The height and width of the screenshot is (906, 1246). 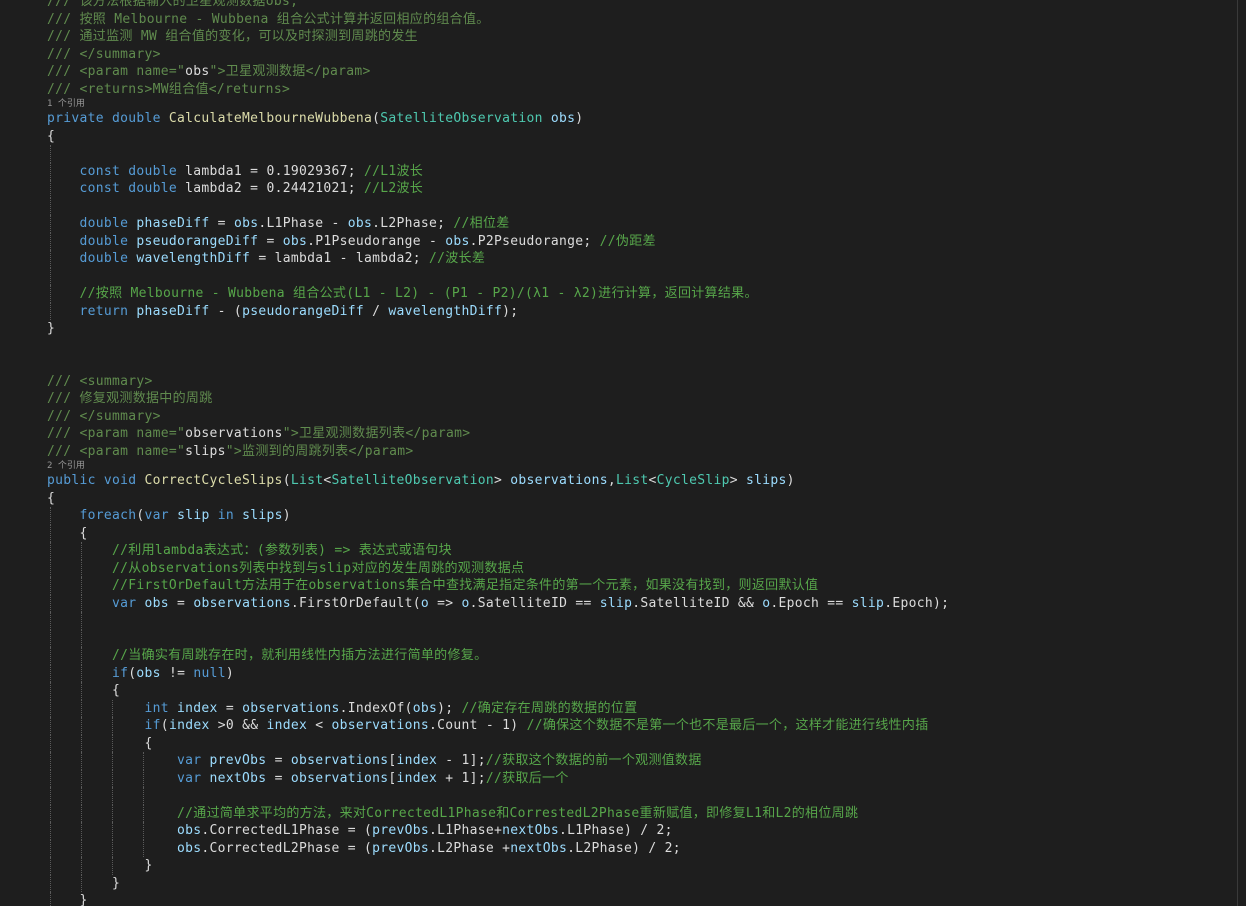 What do you see at coordinates (319, 725) in the screenshot?
I see `code-token: <` at bounding box center [319, 725].